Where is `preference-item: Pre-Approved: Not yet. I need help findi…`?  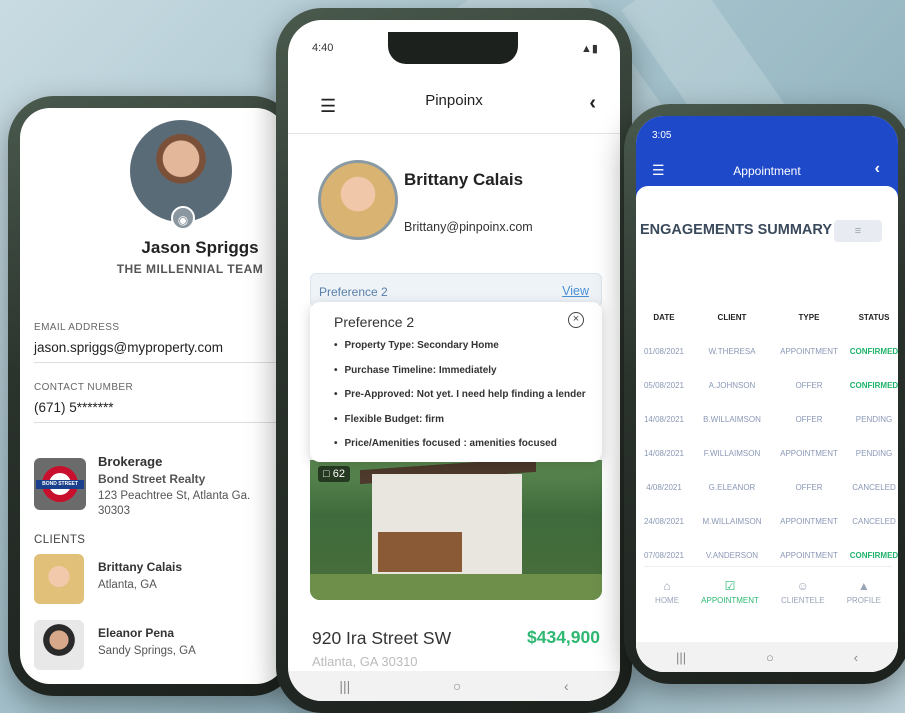
preference-item: Pre-Approved: Not yet. I need help findi… is located at coordinates (460, 394).